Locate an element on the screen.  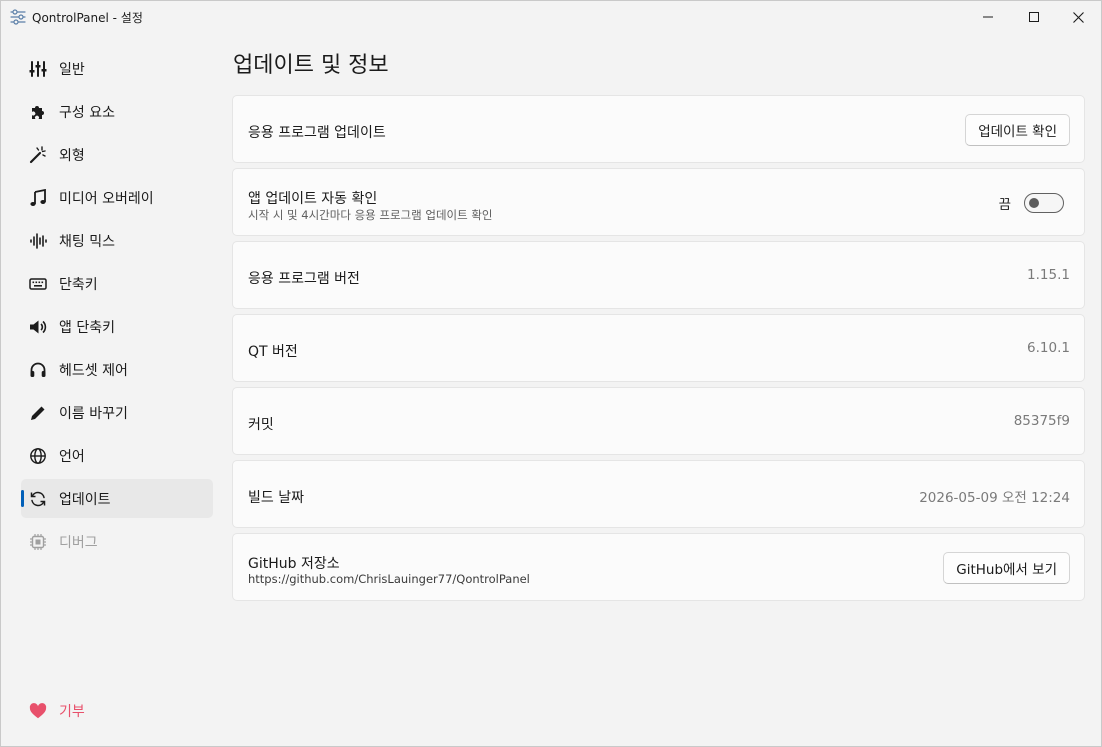
sidebar-item-label: 미디어 오버레이 is located at coordinates (106, 198).